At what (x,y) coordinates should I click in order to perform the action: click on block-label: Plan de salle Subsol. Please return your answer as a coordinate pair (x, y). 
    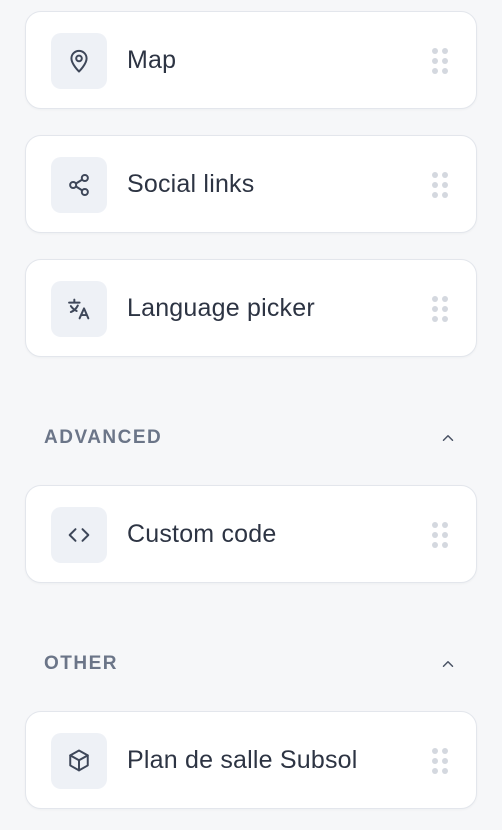
    Looking at the image, I should click on (242, 759).